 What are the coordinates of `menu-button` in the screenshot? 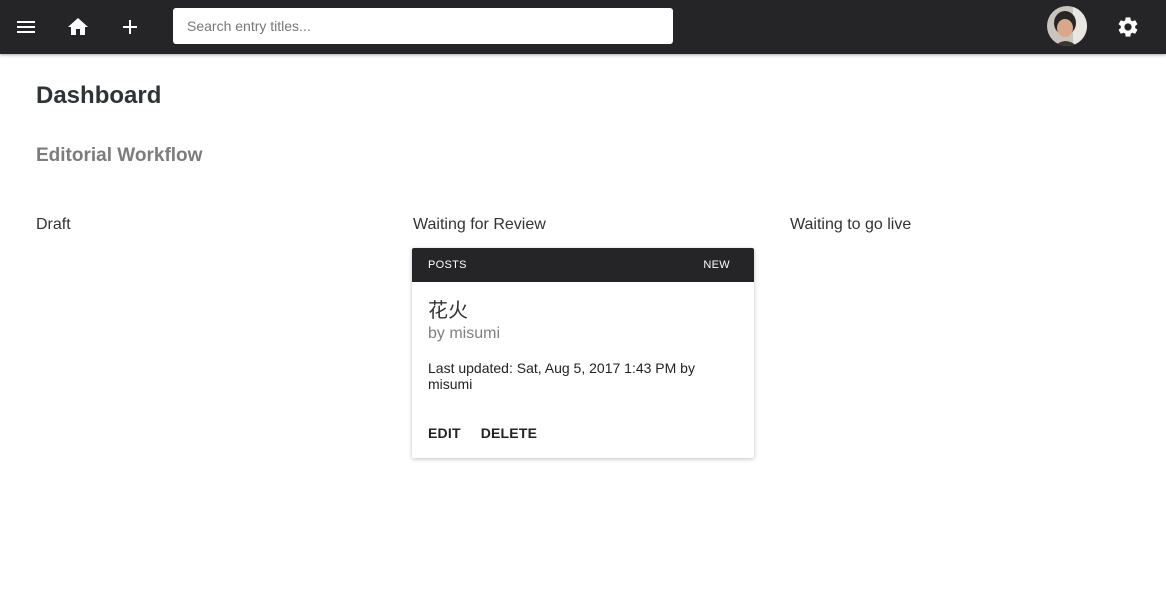 It's located at (26, 27).